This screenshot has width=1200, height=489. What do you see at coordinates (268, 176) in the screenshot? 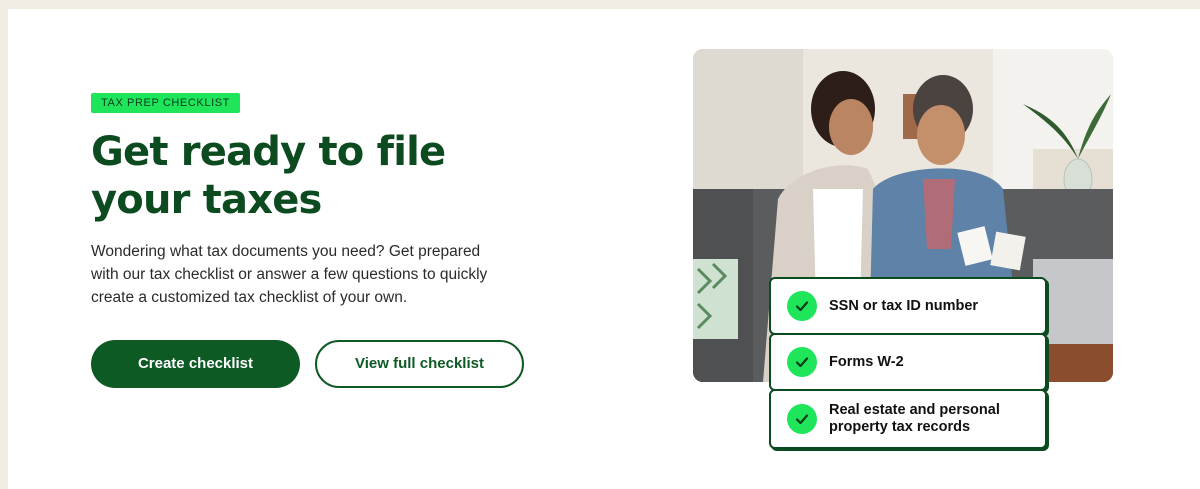
I see `page-headline: Get ready to file your taxes` at bounding box center [268, 176].